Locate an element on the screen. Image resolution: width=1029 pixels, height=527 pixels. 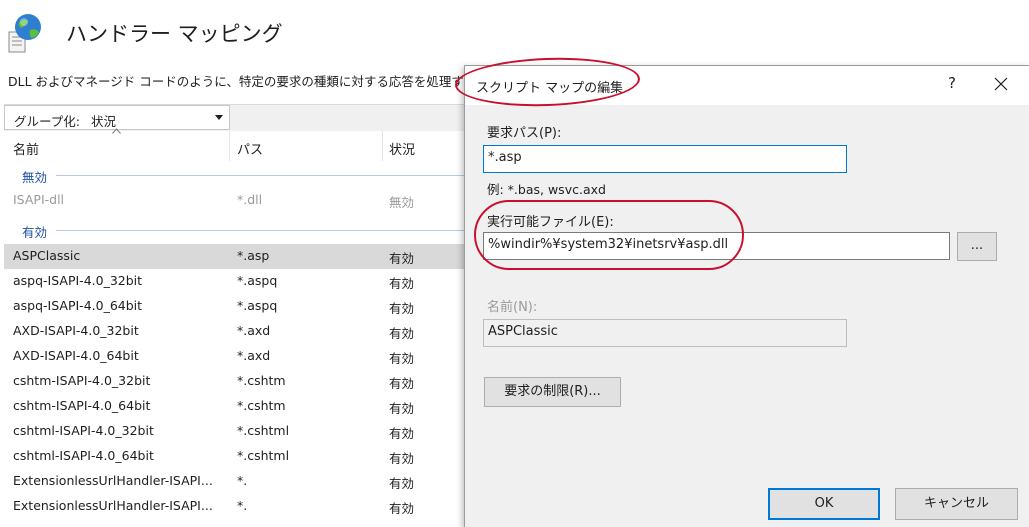
dropdown-arrow-icon is located at coordinates (219, 117).